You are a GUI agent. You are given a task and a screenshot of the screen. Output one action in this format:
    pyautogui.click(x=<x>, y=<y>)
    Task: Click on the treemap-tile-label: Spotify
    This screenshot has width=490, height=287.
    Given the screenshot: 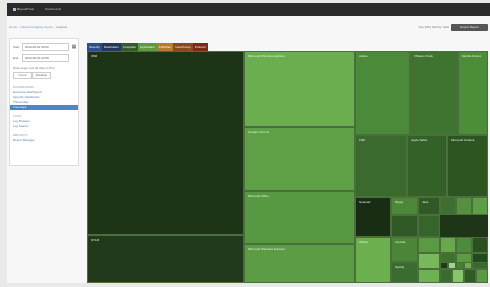 What is the action you would take?
    pyautogui.click(x=400, y=267)
    